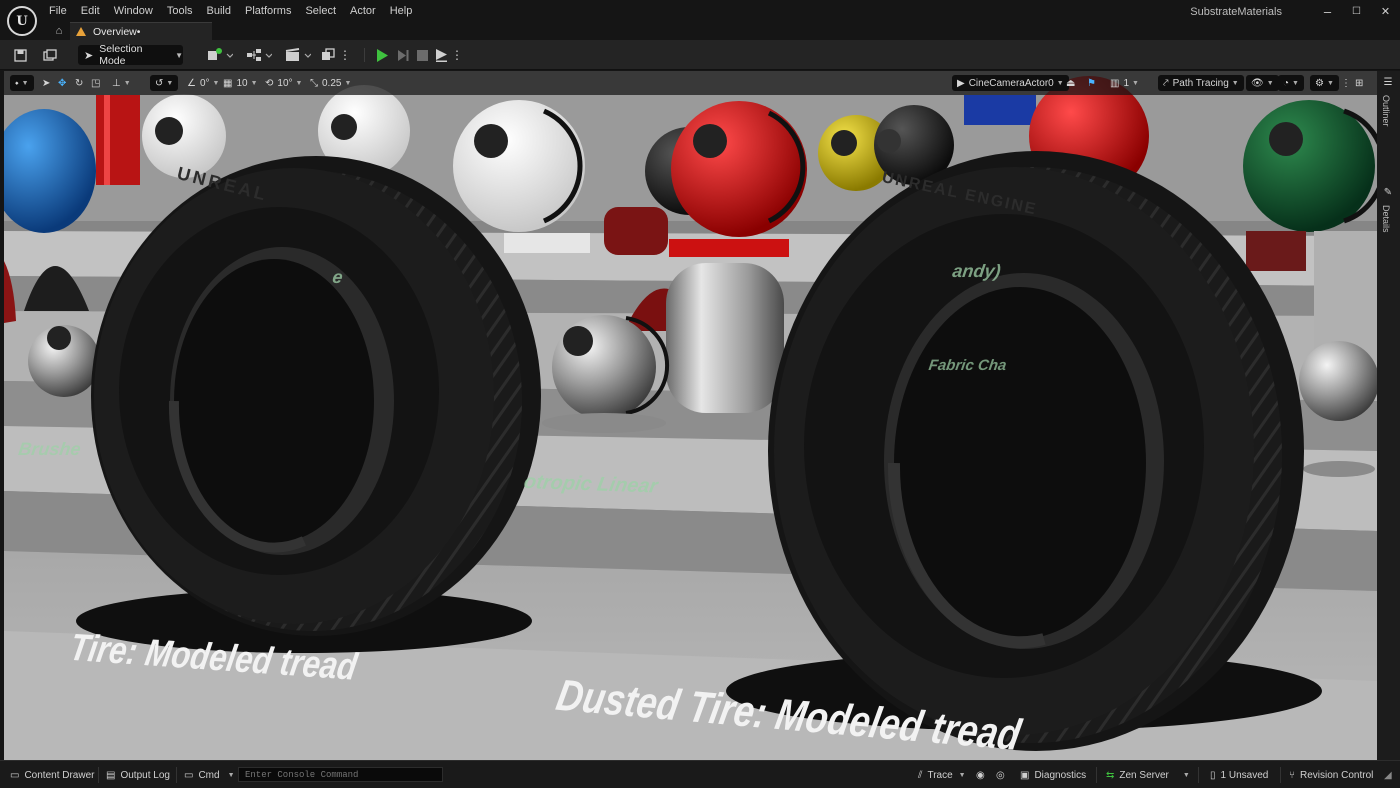 The width and height of the screenshot is (1400, 788). Describe the element at coordinates (441, 55) in the screenshot. I see `eject-play-icon` at that location.